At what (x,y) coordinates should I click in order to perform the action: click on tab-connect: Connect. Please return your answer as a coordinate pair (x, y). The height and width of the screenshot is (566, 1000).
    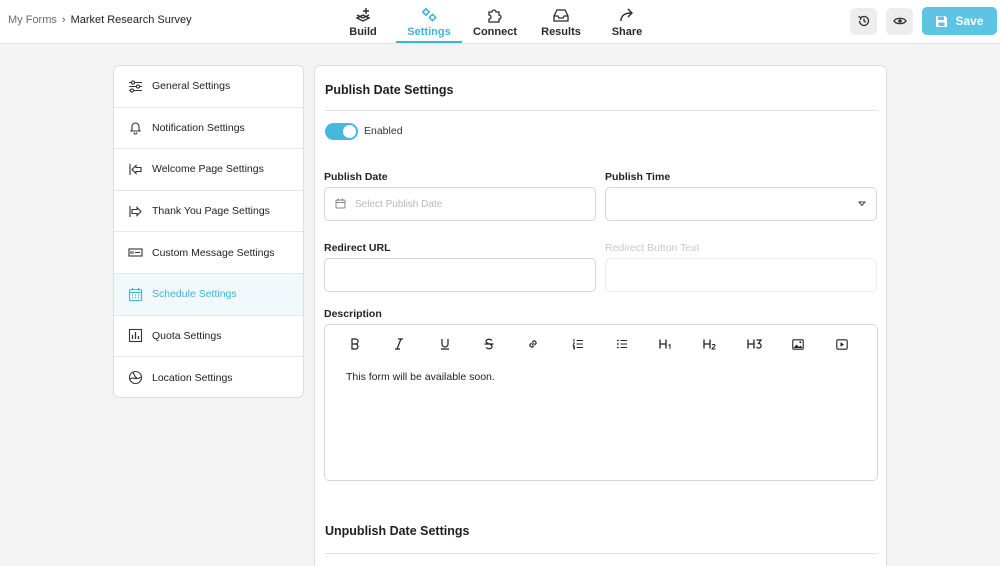
    Looking at the image, I should click on (495, 21).